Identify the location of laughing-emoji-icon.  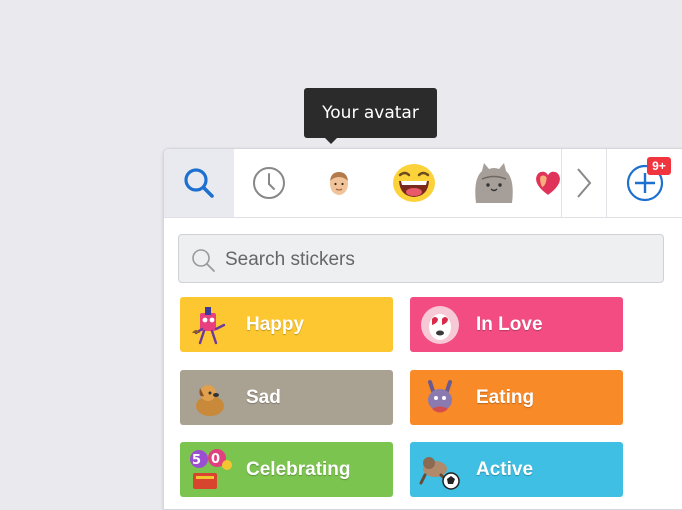
(414, 183).